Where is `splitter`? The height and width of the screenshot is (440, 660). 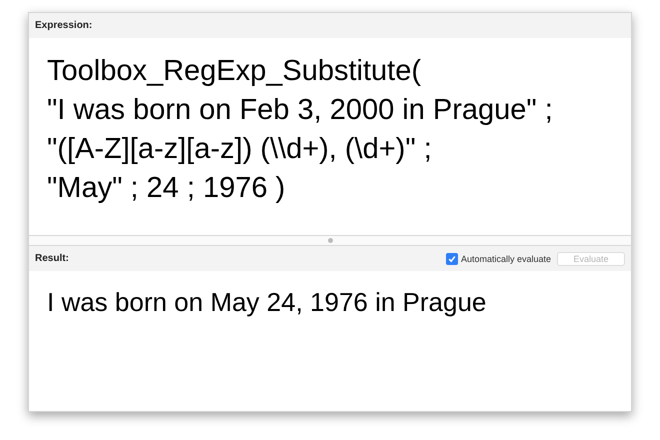
splitter is located at coordinates (330, 240).